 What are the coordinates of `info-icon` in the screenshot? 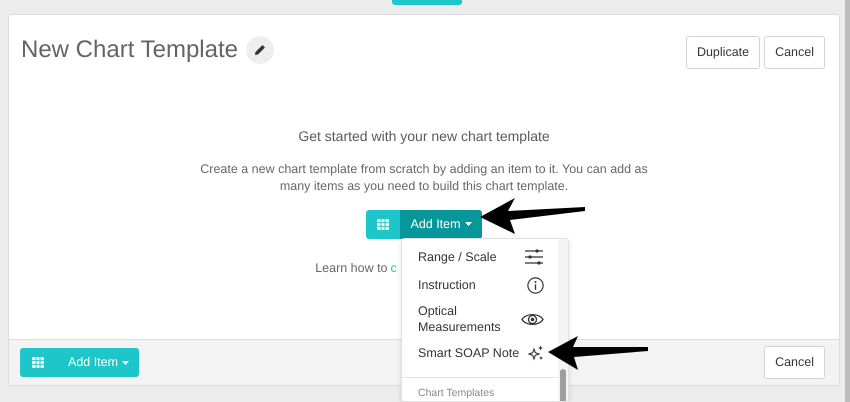 It's located at (535, 285).